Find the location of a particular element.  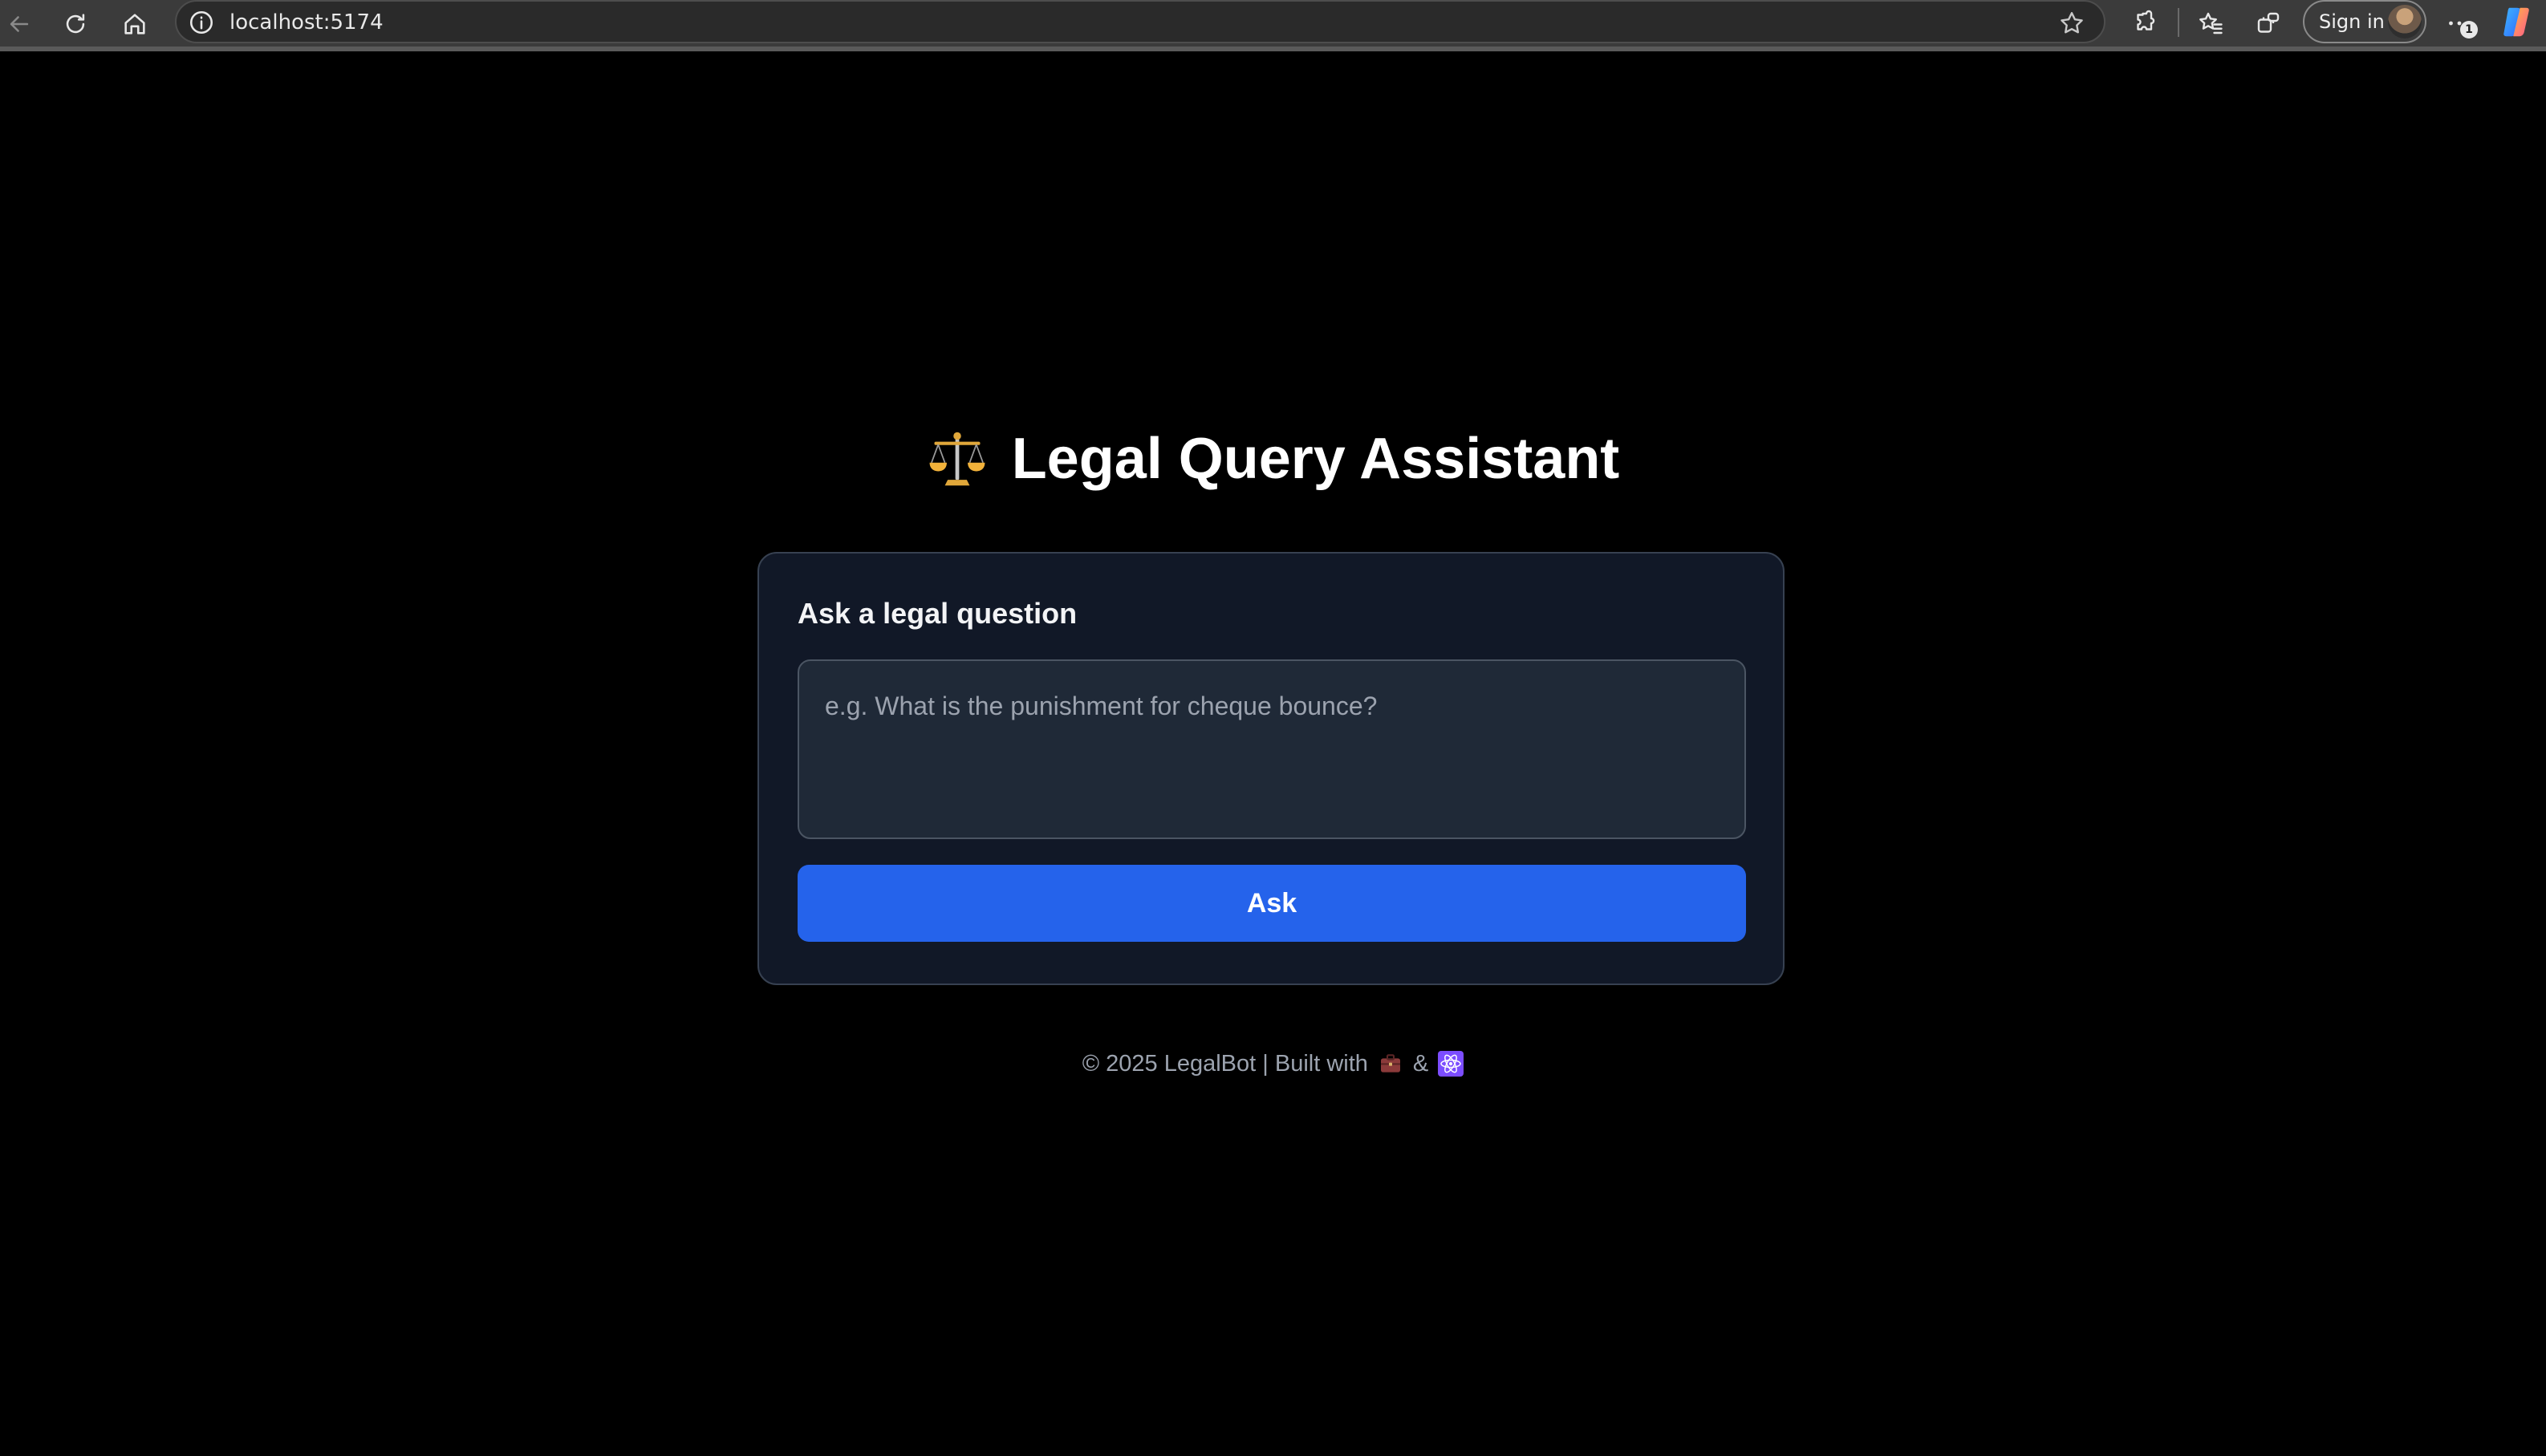

question-card: Ask a legal question Ask is located at coordinates (1271, 768).